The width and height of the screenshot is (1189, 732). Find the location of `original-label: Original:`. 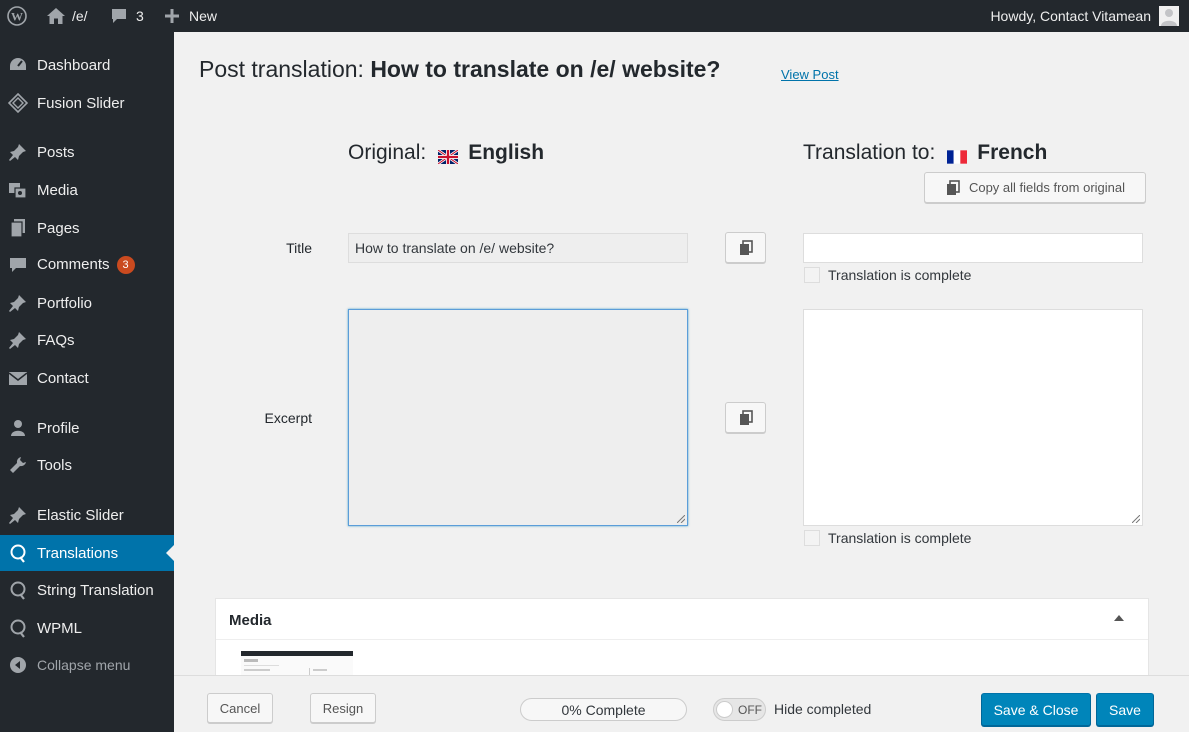

original-label: Original: is located at coordinates (387, 152).